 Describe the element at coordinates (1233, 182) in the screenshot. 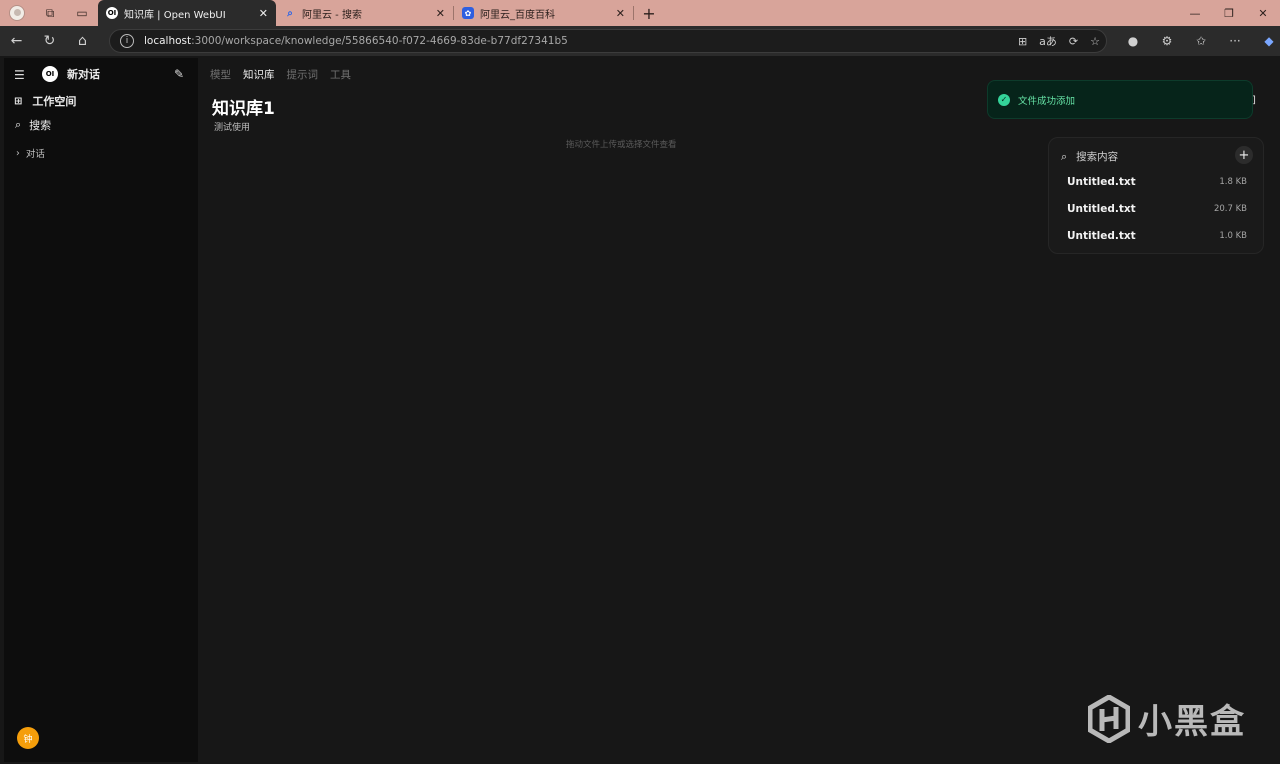

I see `file-size: 1.8 KB` at that location.